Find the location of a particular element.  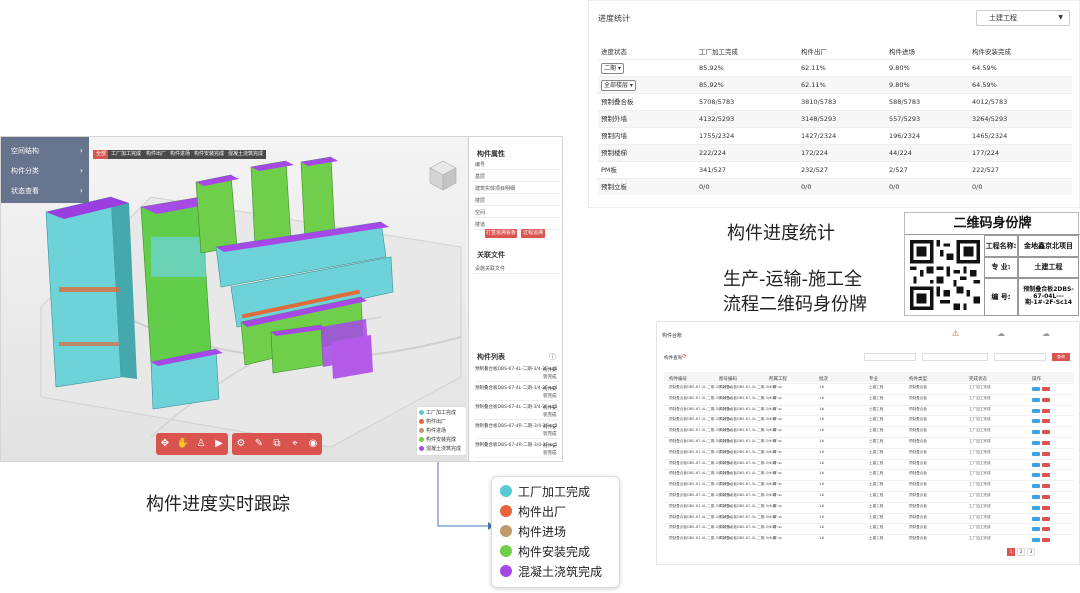

status-legend-small: 工厂加工完成 构件出厂 构件进场 构件安装完成 混凝土浇筑完成 is located at coordinates (441, 431).